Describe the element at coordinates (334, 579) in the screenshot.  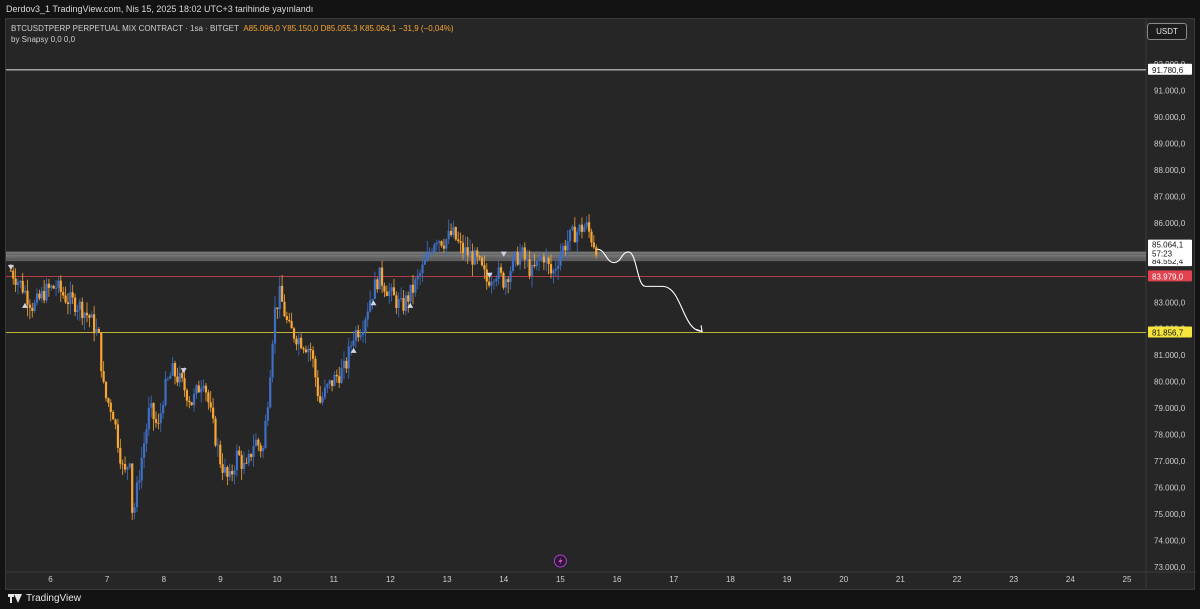
I see `x-tick-label: 11` at that location.